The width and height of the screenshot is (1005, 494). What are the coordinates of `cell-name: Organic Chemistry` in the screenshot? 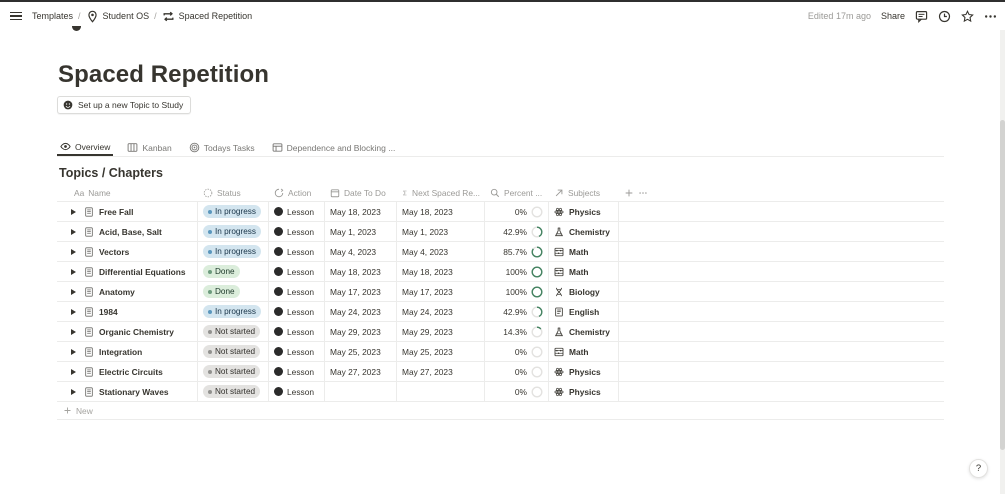 It's located at (127, 331).